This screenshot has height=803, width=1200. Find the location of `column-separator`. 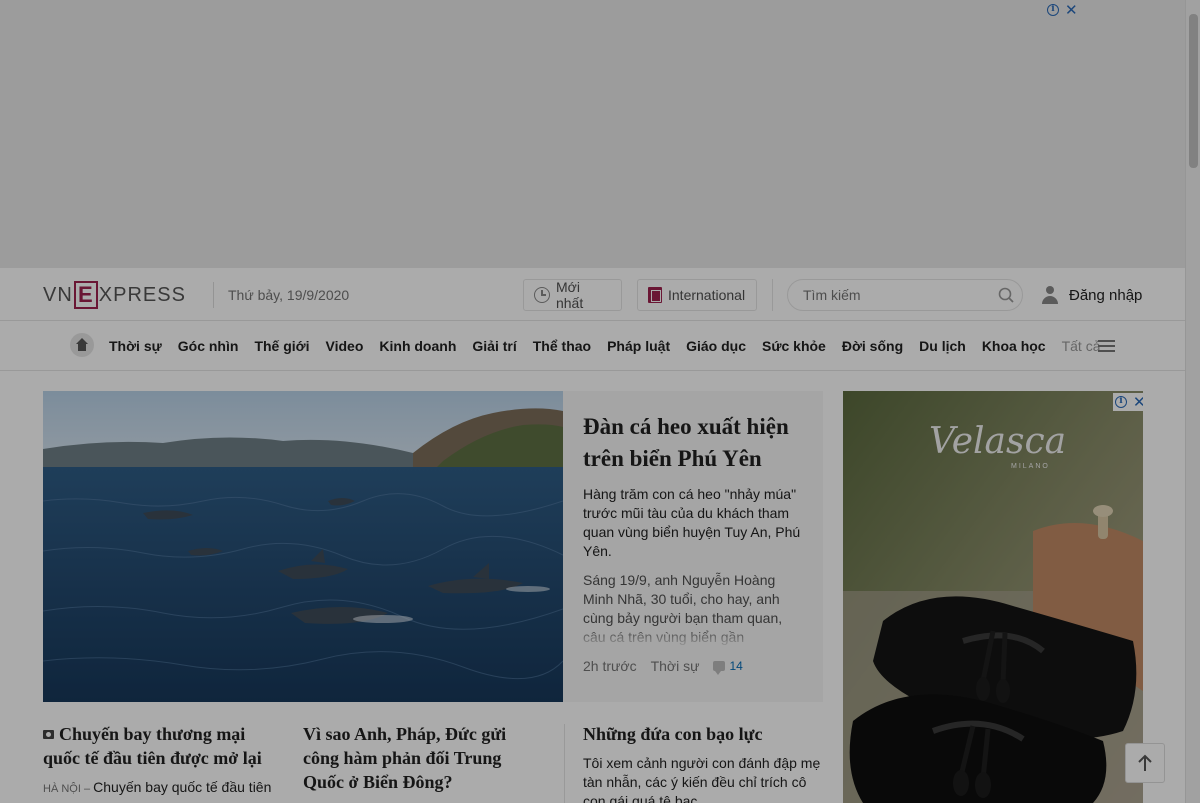

column-separator is located at coordinates (564, 763).